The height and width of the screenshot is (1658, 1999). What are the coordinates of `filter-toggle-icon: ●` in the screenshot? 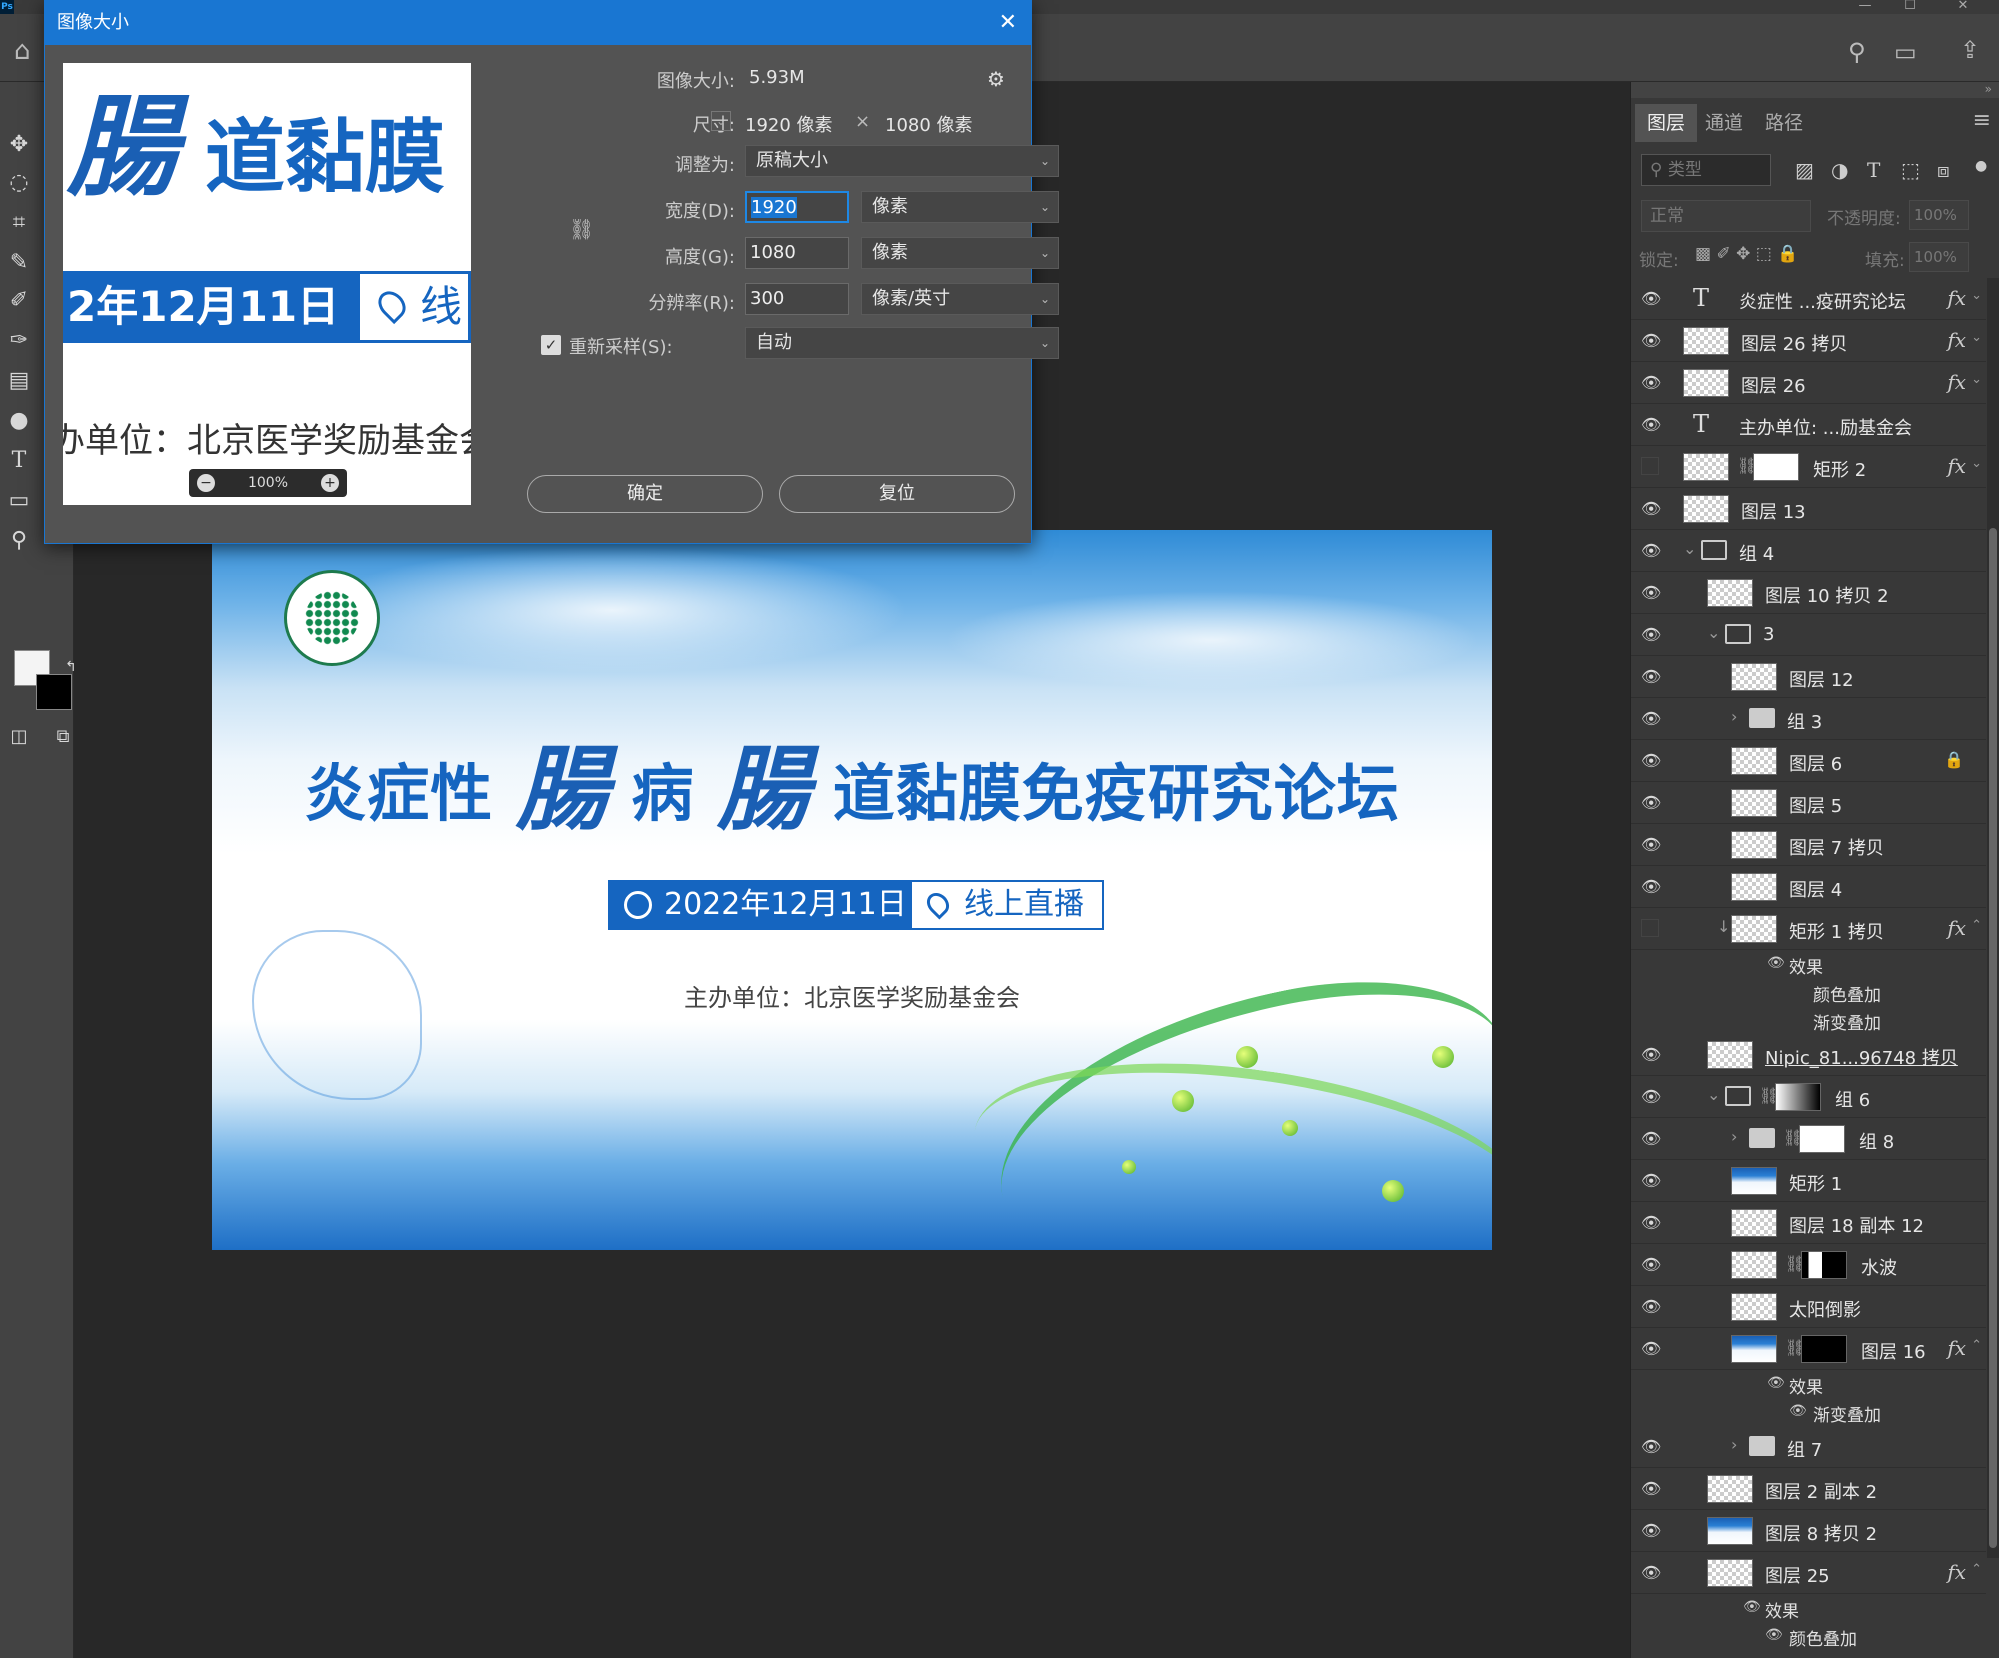 It's located at (1981, 166).